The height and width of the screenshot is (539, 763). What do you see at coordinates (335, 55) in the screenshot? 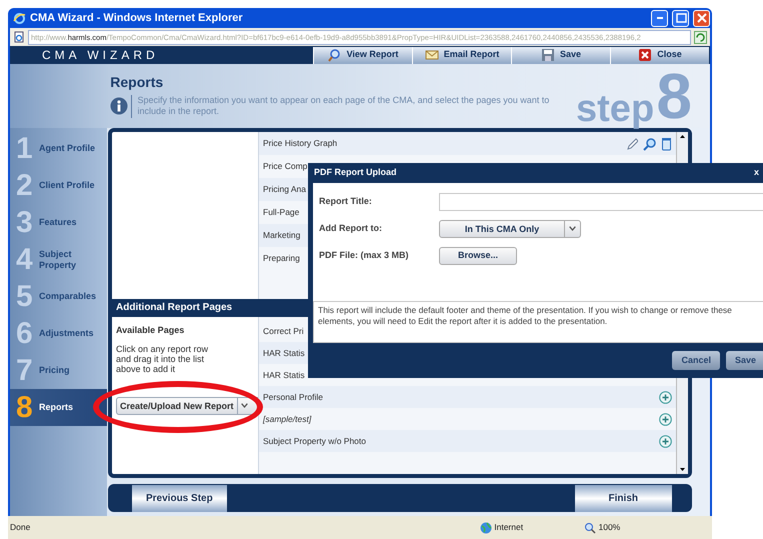
I see `magnifier-icon` at bounding box center [335, 55].